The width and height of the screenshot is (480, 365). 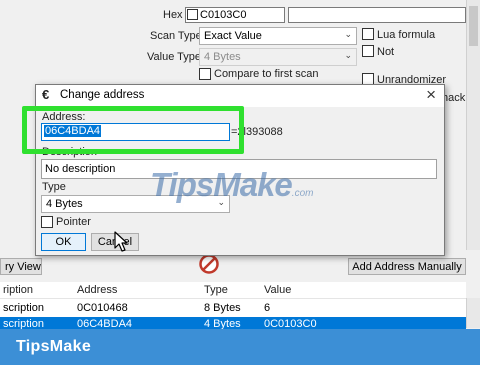 I want to click on table-row: scription 0C010468 8 Bytes 6, so click(x=233, y=308).